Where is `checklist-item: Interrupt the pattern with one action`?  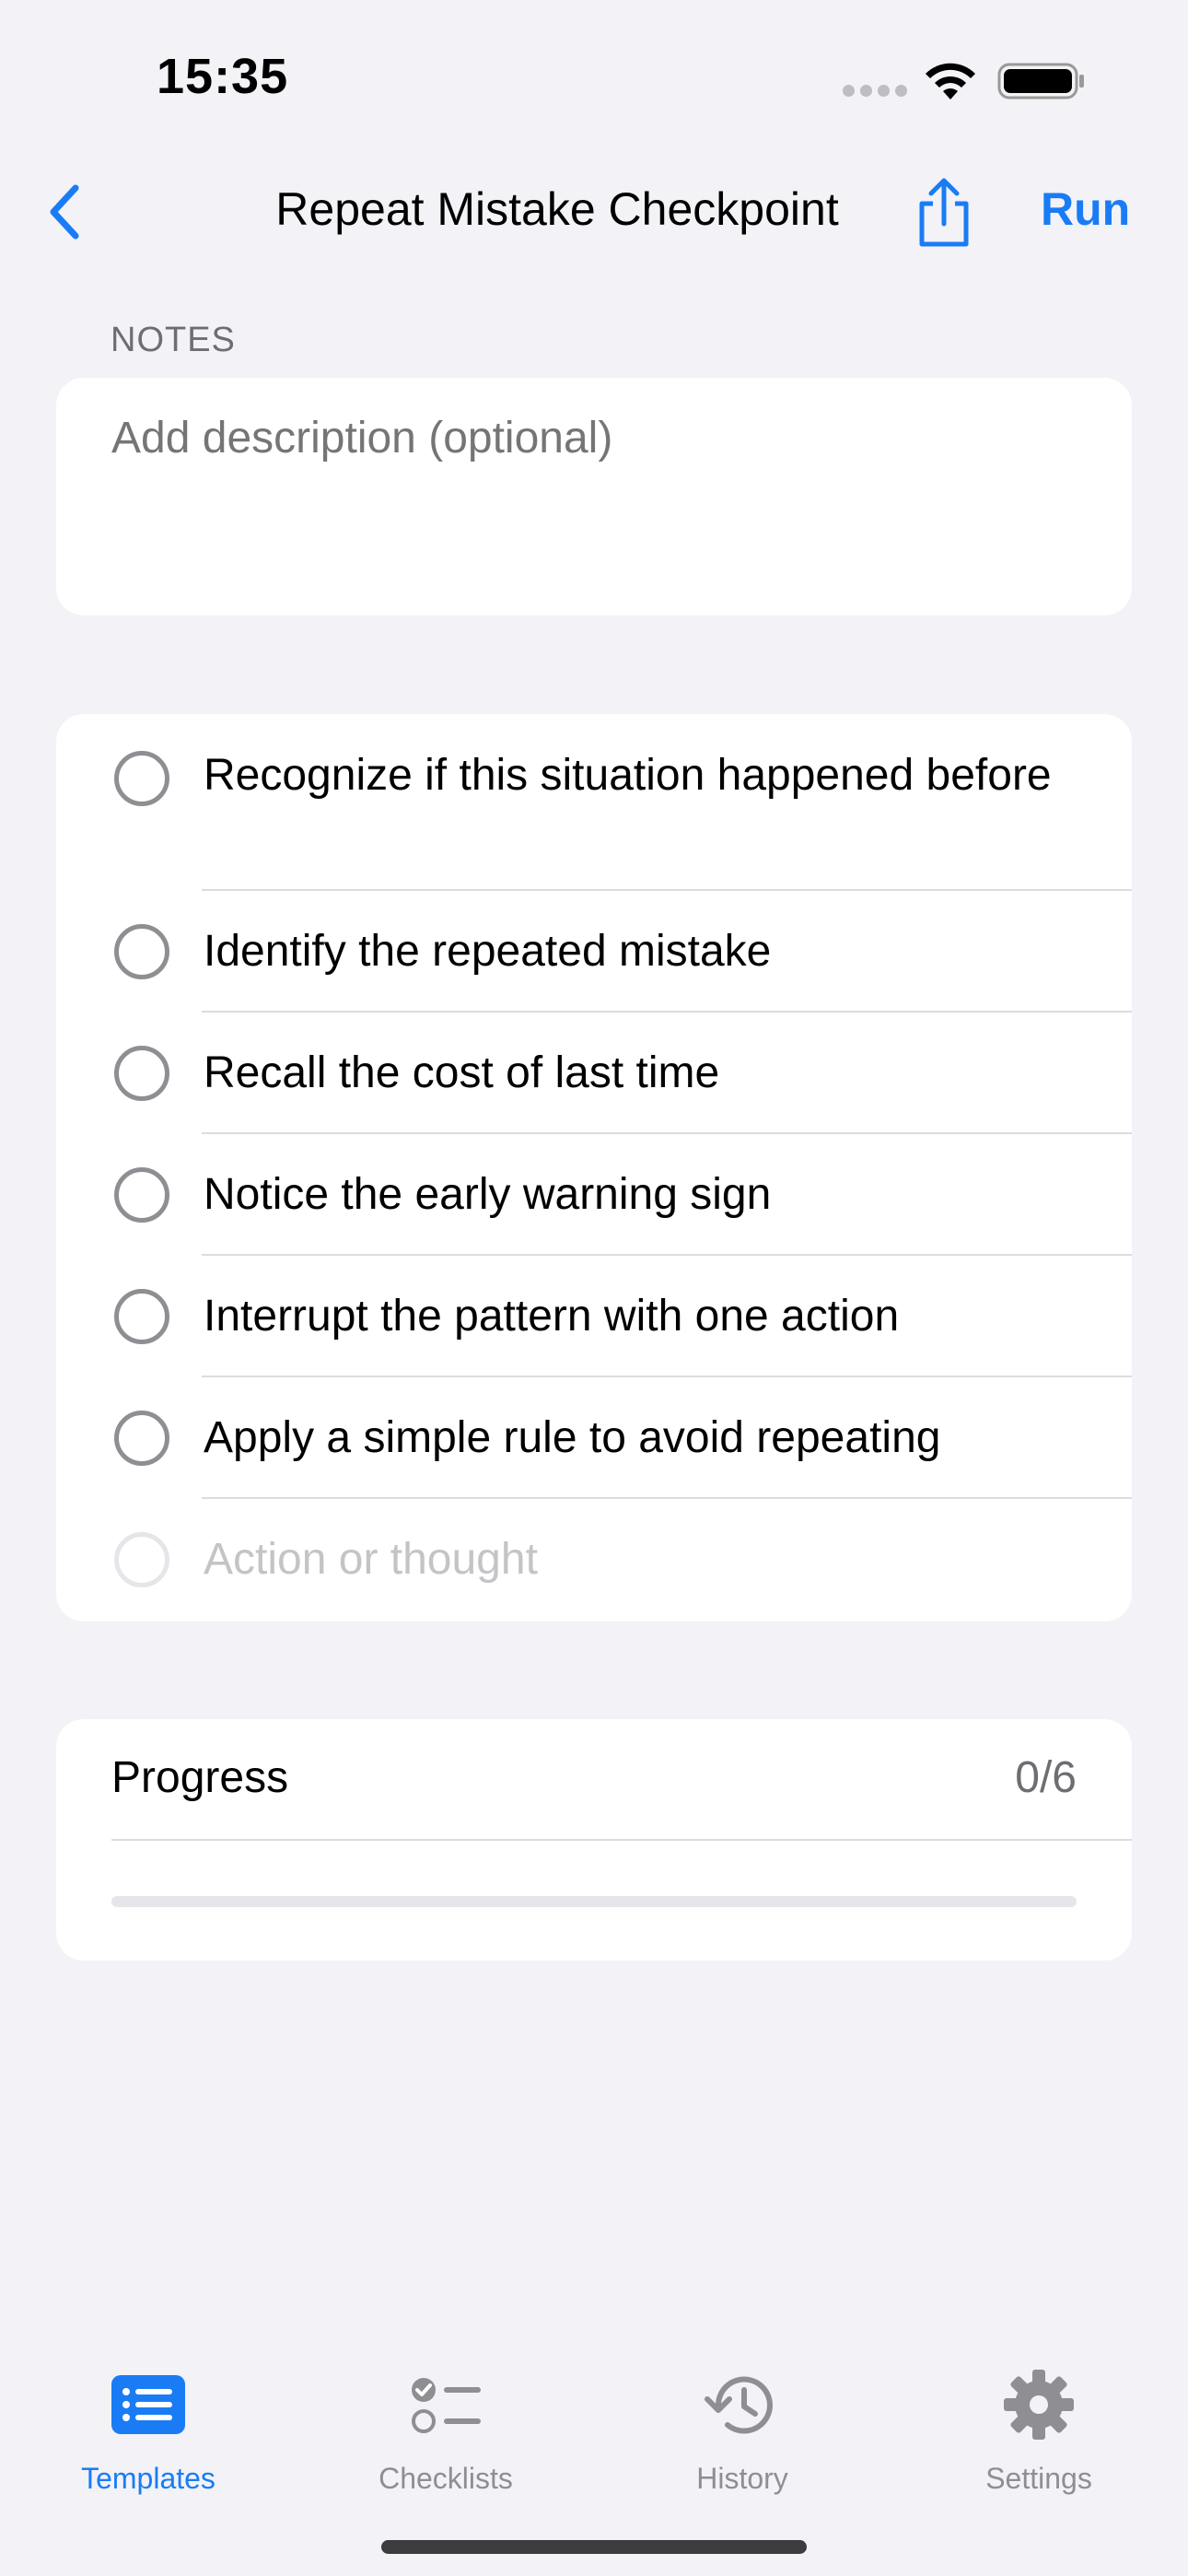
checklist-item: Interrupt the pattern with one action is located at coordinates (594, 1316).